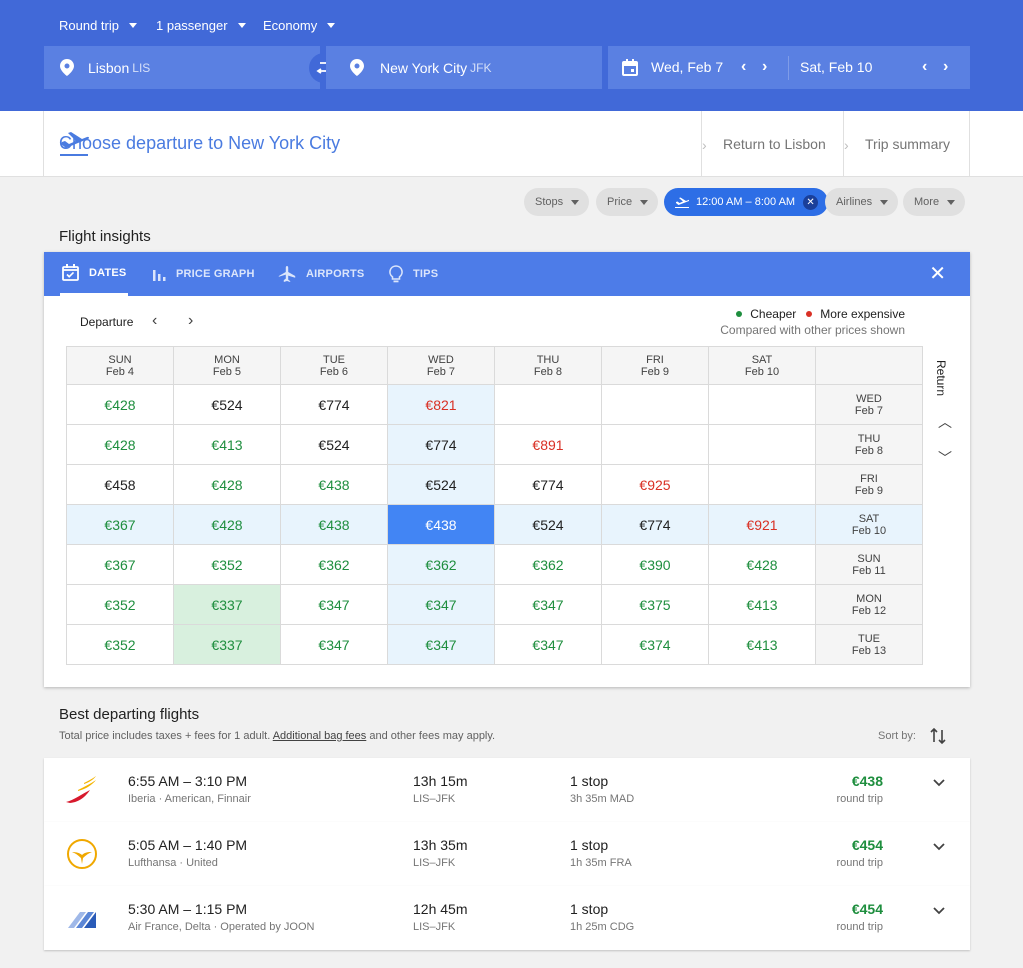 The height and width of the screenshot is (968, 1023). What do you see at coordinates (655, 365) in the screenshot?
I see `departure-column-header: FRI Feb 9` at bounding box center [655, 365].